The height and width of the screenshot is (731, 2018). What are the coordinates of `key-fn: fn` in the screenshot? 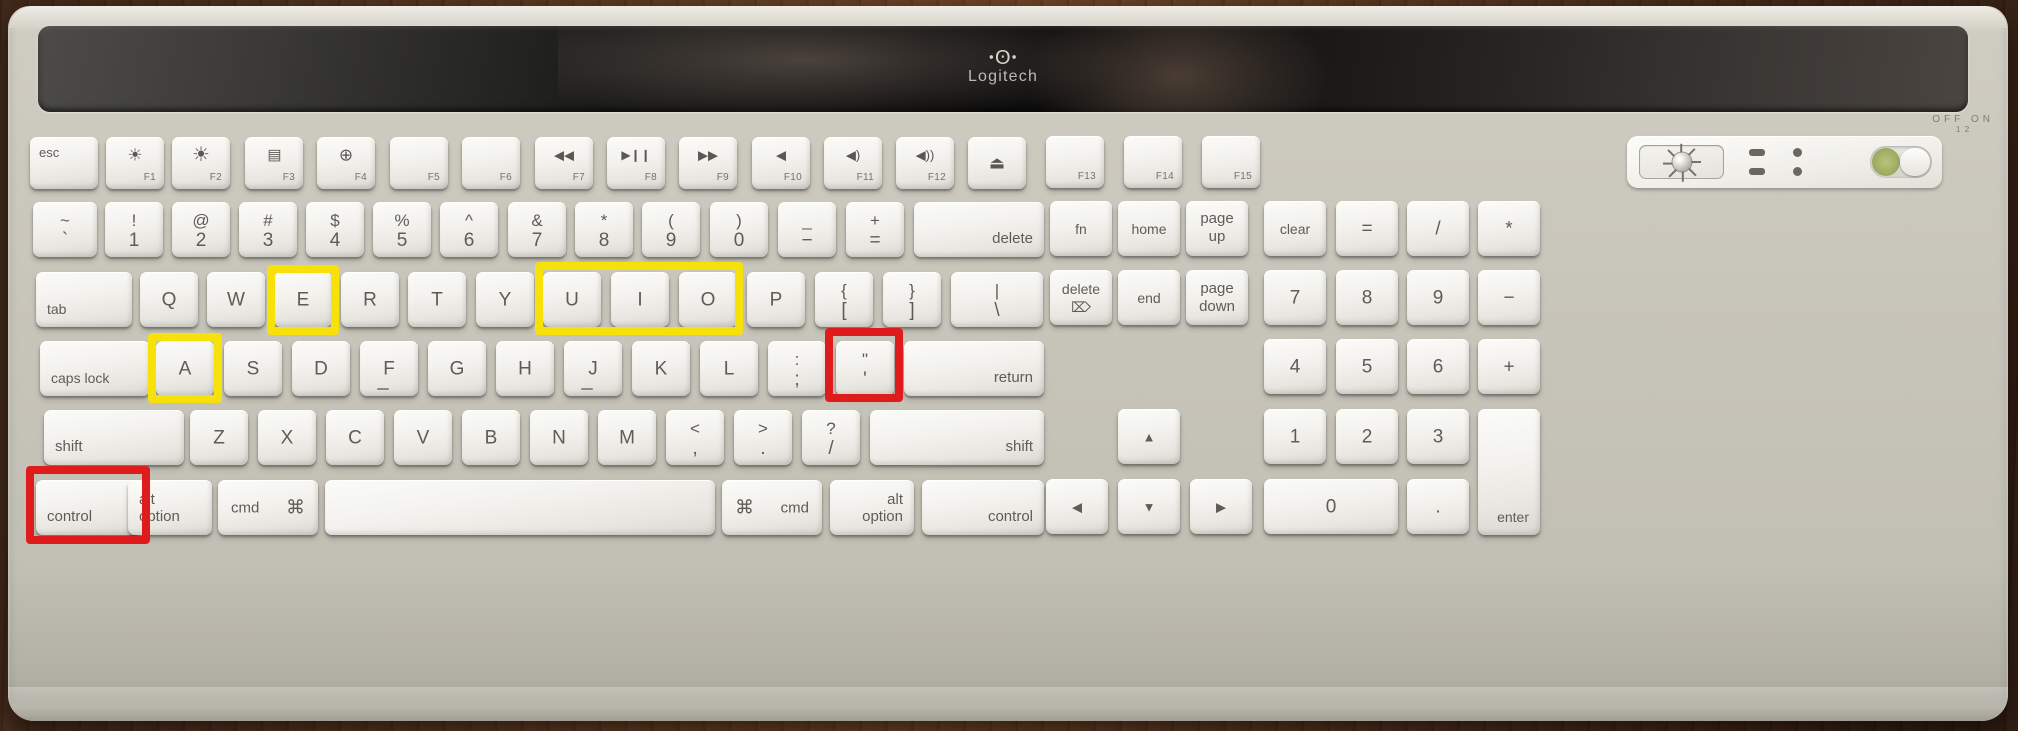 It's located at (1081, 228).